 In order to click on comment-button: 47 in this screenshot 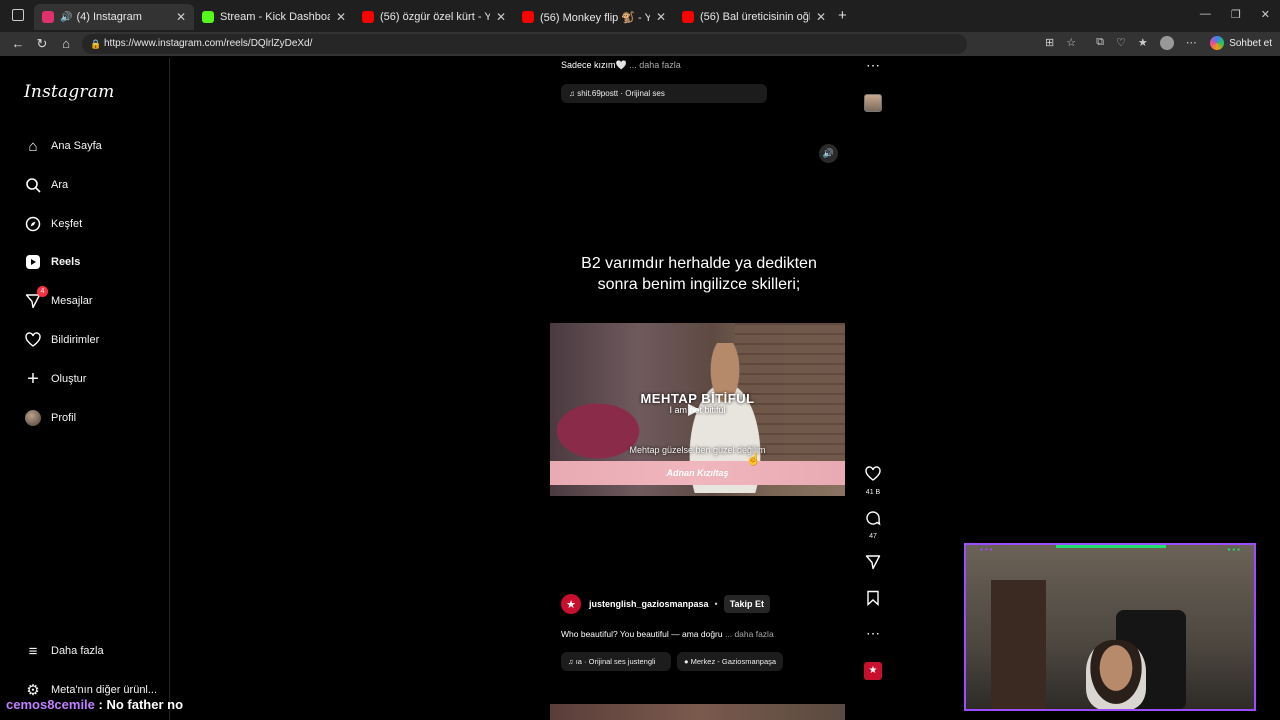, I will do `click(873, 525)`.